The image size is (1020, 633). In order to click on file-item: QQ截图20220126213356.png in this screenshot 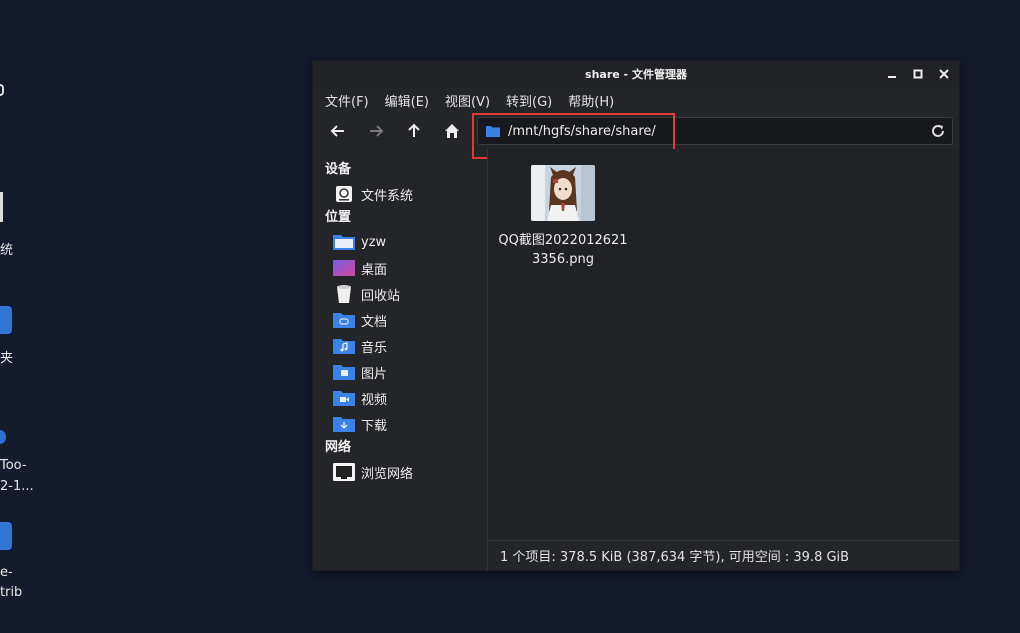, I will do `click(563, 217)`.